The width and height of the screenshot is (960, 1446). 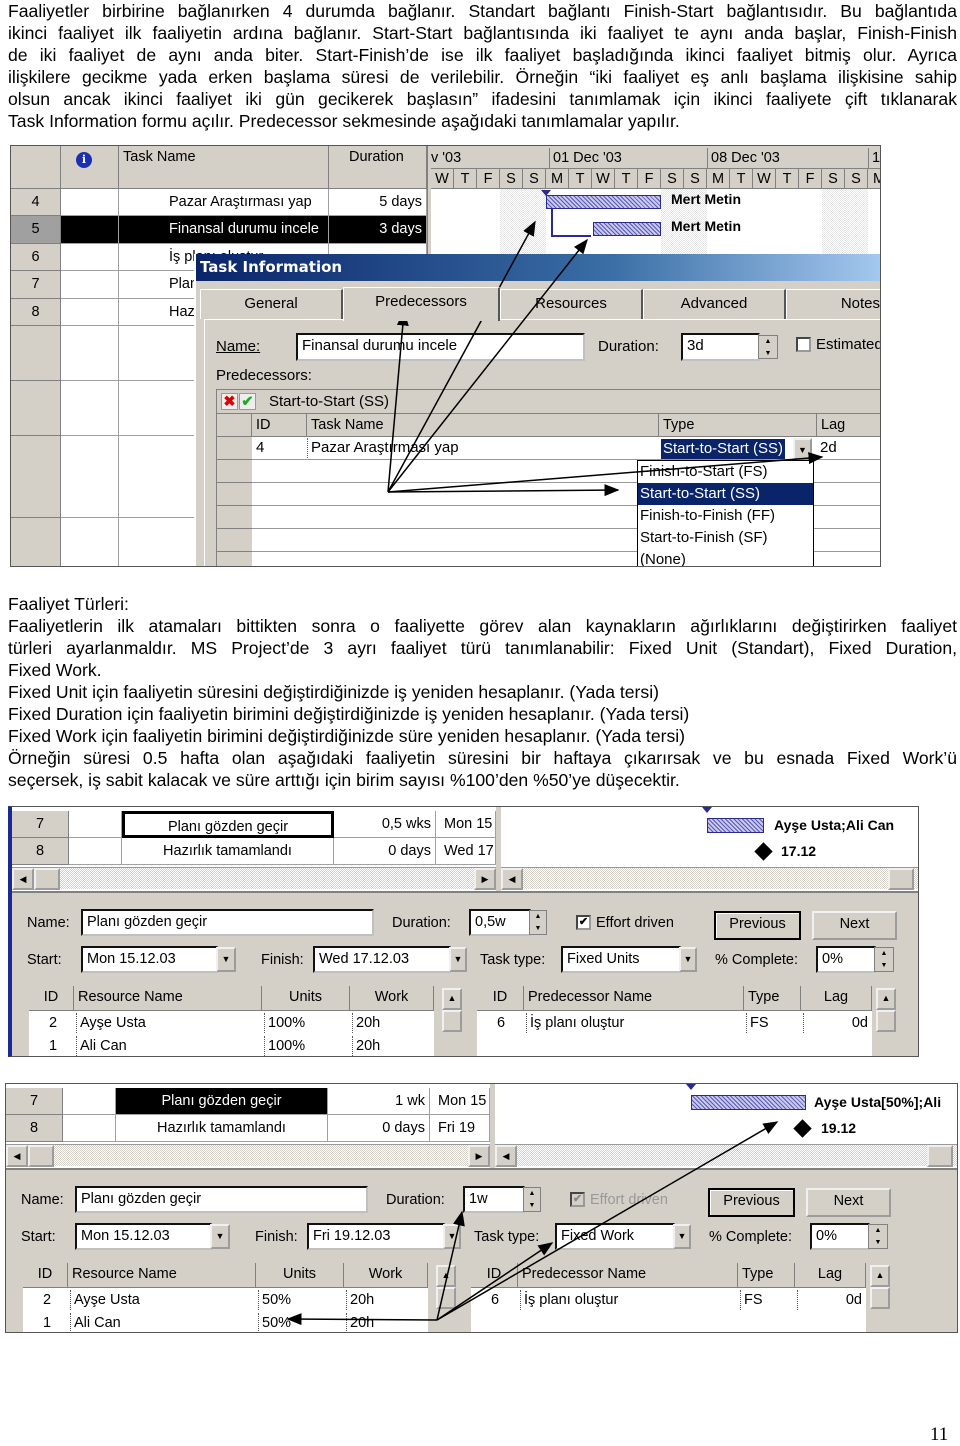 I want to click on effort-driven-checkbox: ✔, so click(x=583, y=922).